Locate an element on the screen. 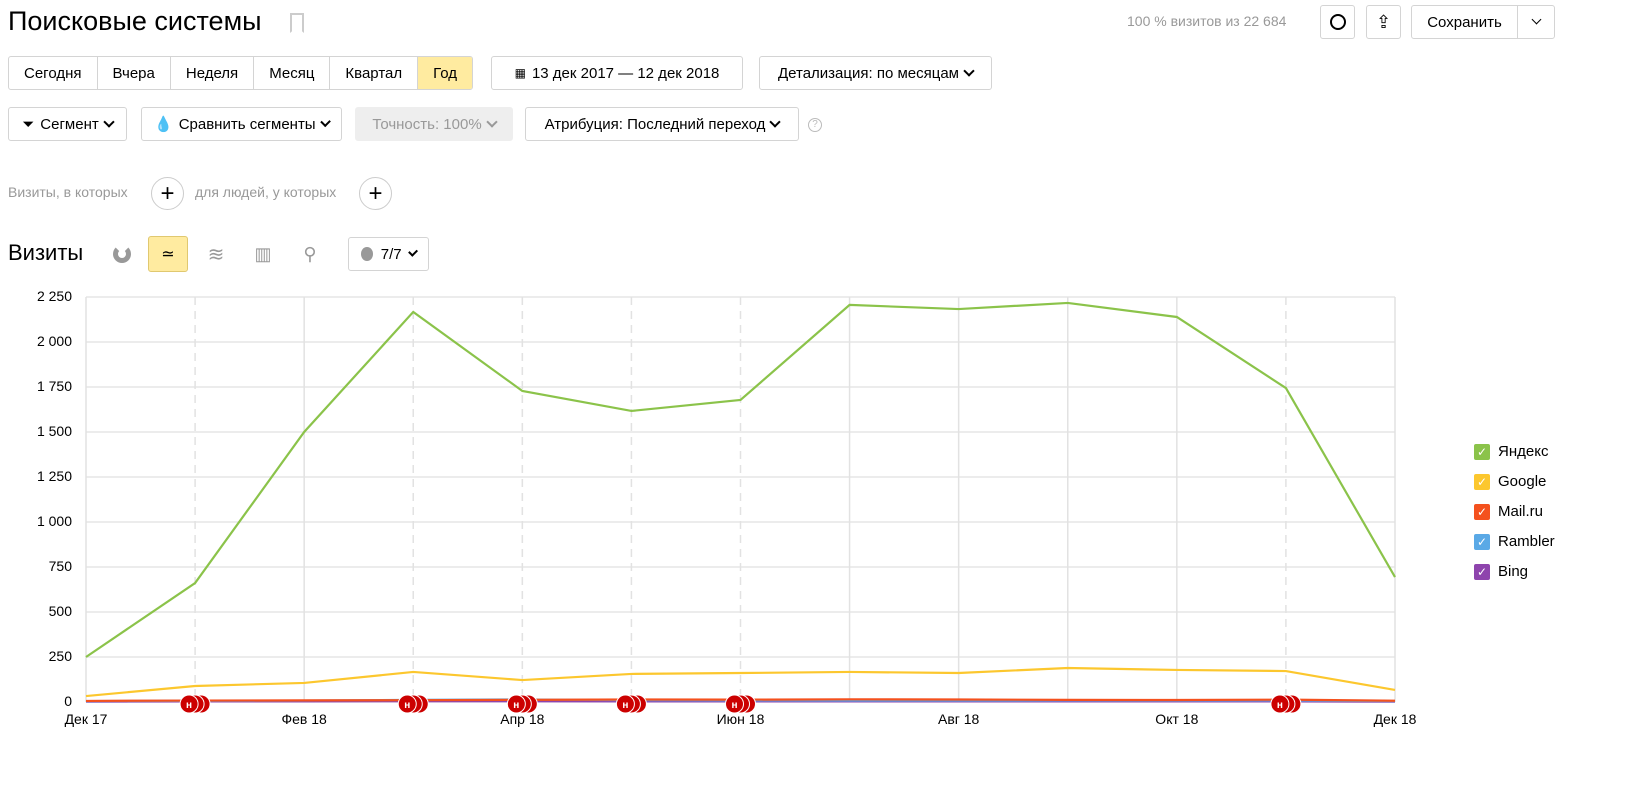 The image size is (1640, 788). y-tick-label: 500 is located at coordinates (60, 611).